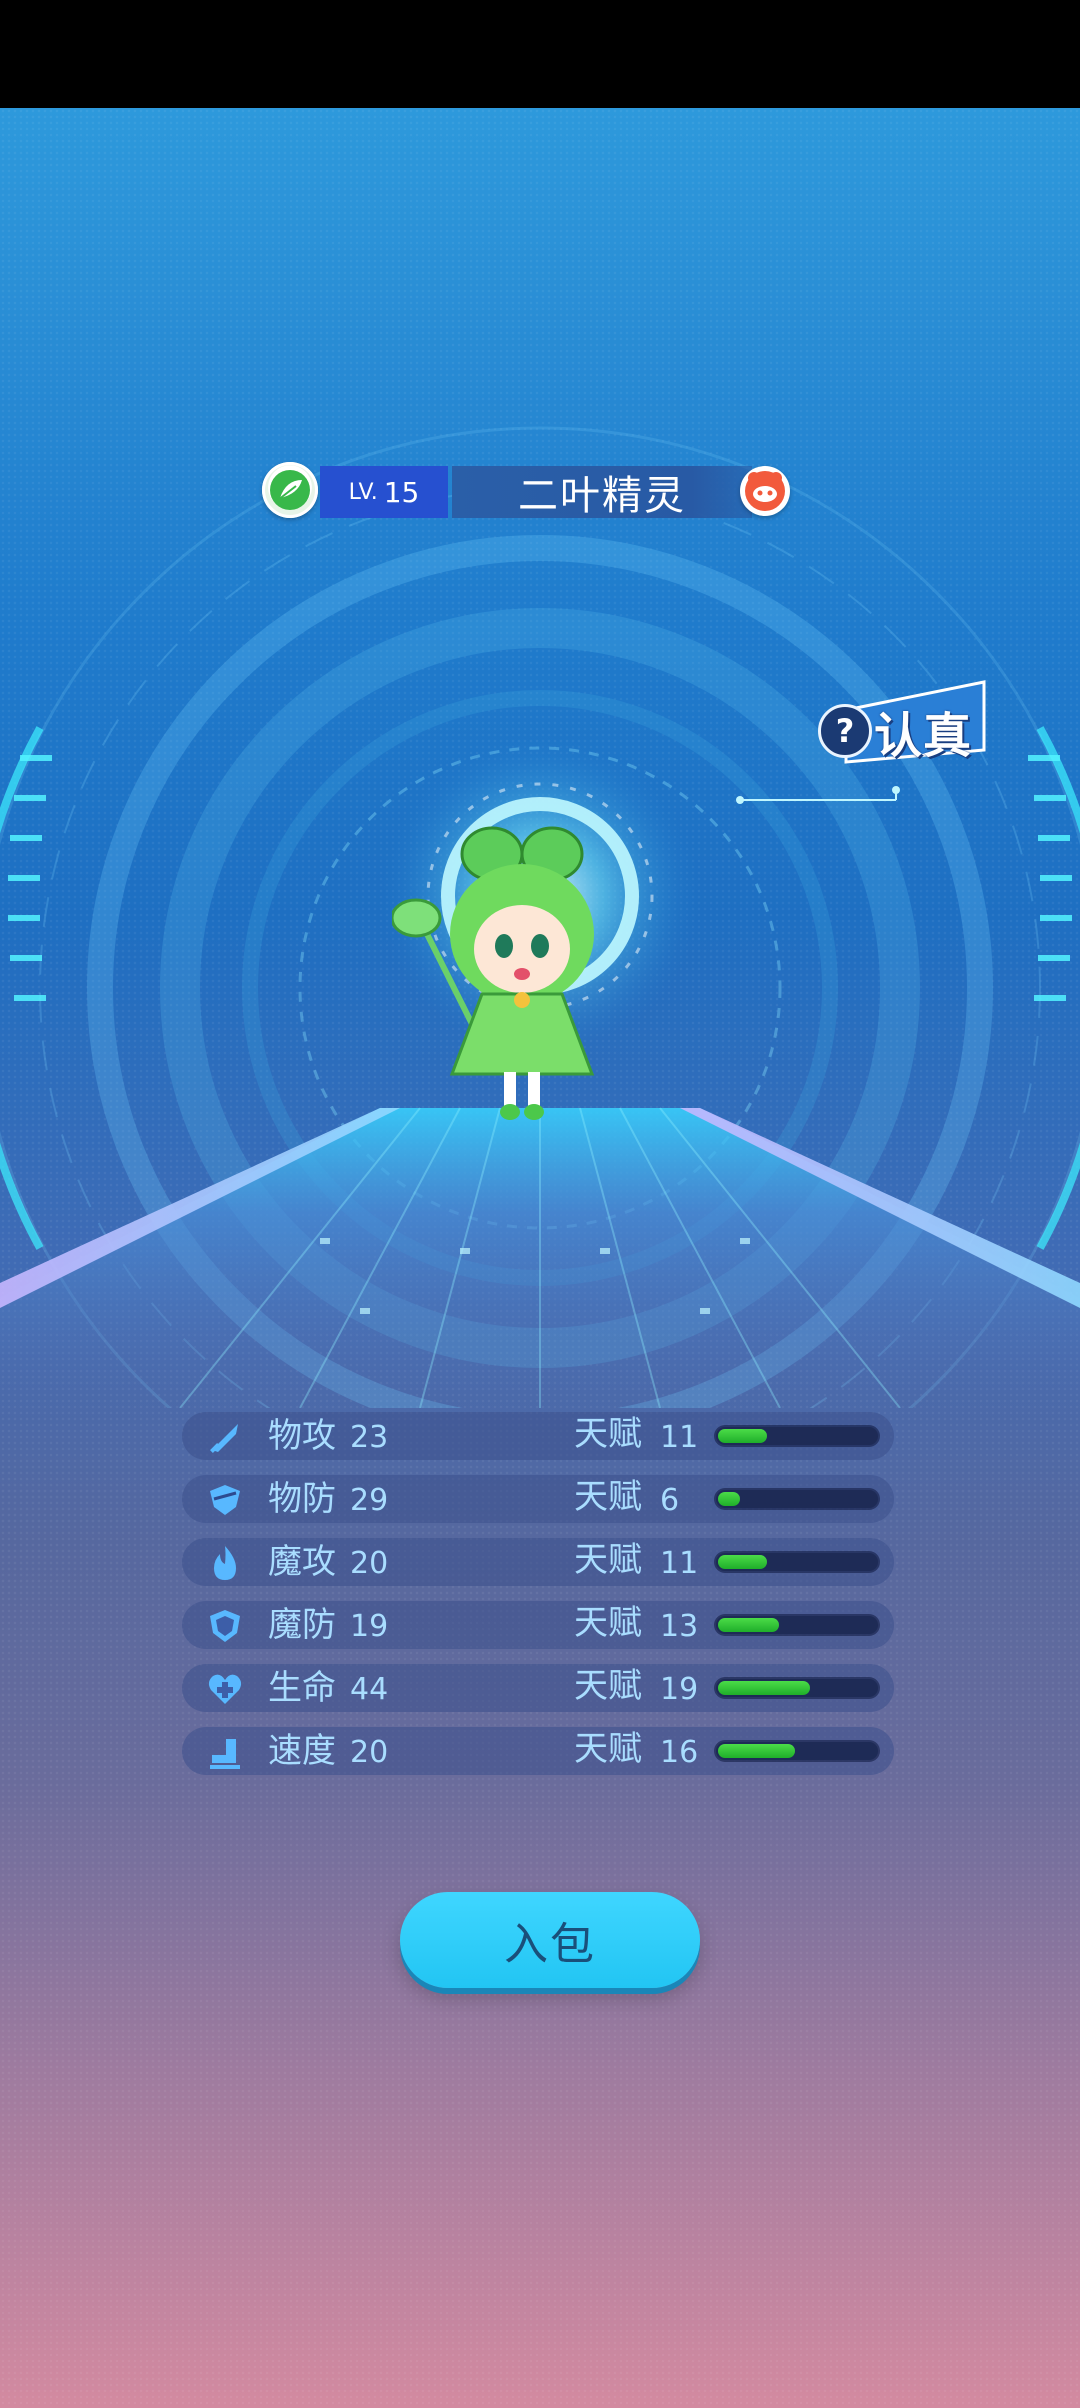 This screenshot has width=1080, height=2408. Describe the element at coordinates (224, 1438) in the screenshot. I see `sword-icon` at that location.